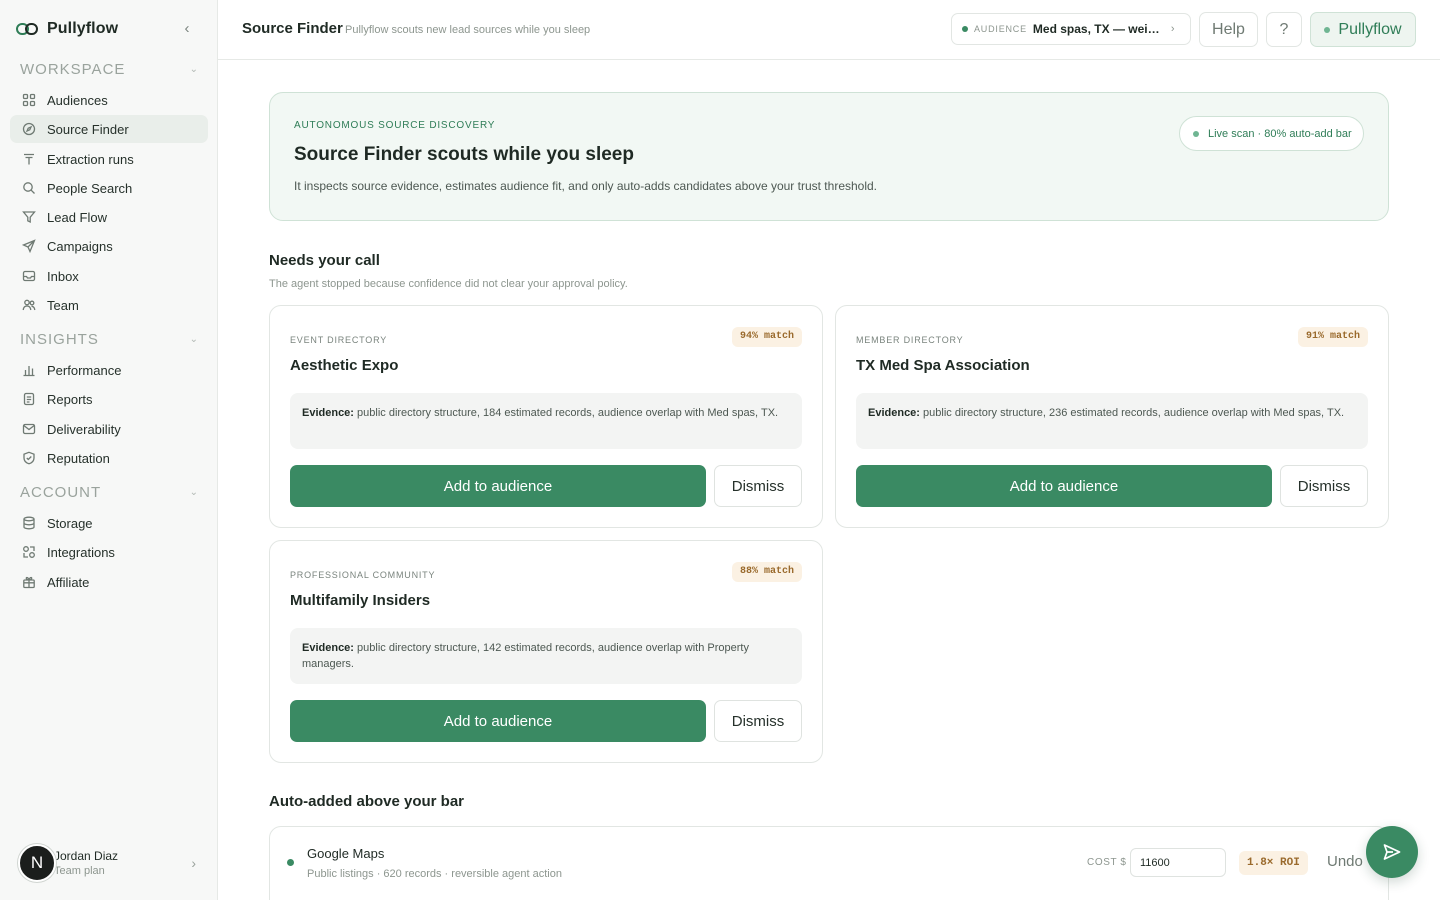  Describe the element at coordinates (70, 523) in the screenshot. I see `sidebar-item-label: Storage` at that location.